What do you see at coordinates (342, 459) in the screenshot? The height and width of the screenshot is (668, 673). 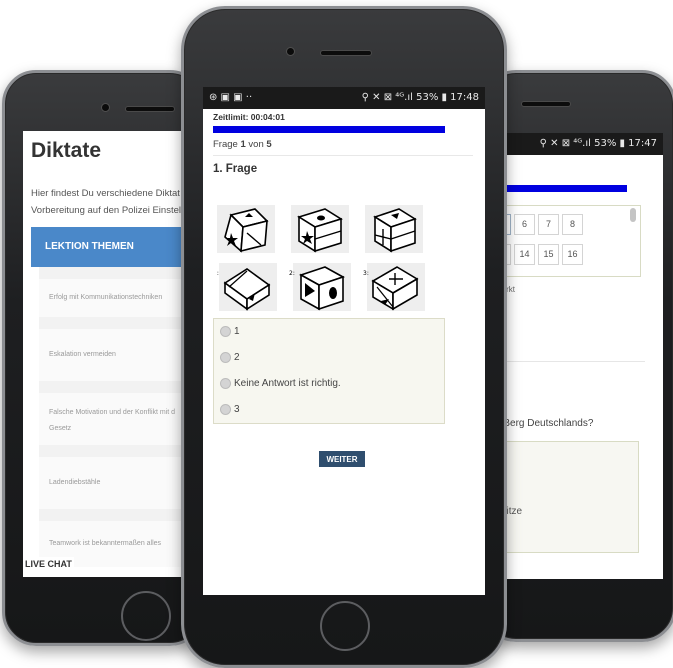 I see `next-button: WEITER` at bounding box center [342, 459].